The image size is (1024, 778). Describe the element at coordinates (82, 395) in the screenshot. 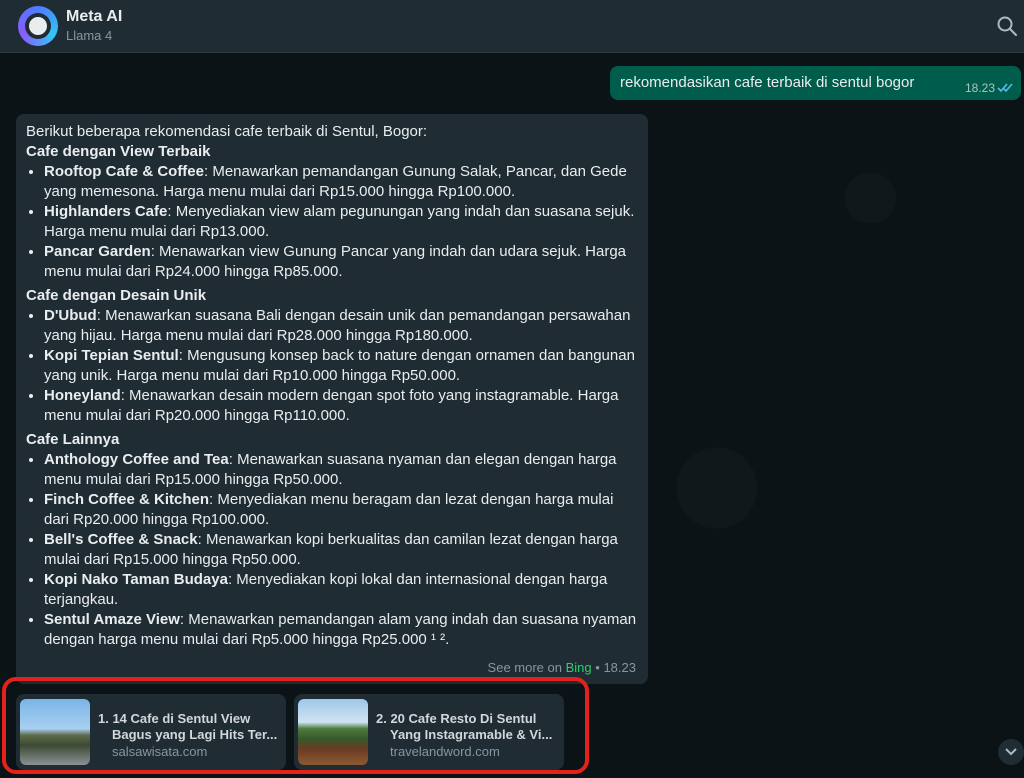

I see `cafe-name: Honeyland` at that location.